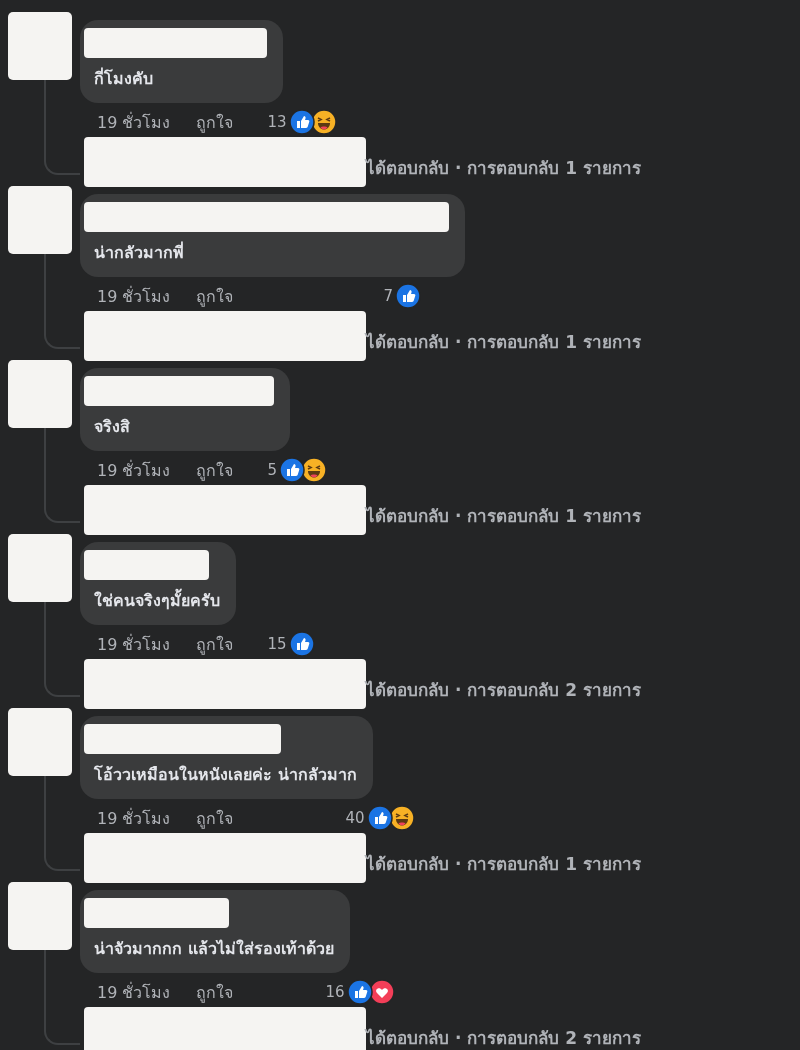 The height and width of the screenshot is (1050, 800). What do you see at coordinates (112, 427) in the screenshot?
I see `comment-text: จริงสิ` at bounding box center [112, 427].